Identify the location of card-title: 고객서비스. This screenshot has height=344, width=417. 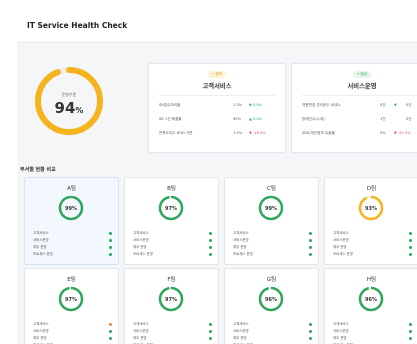
(217, 86).